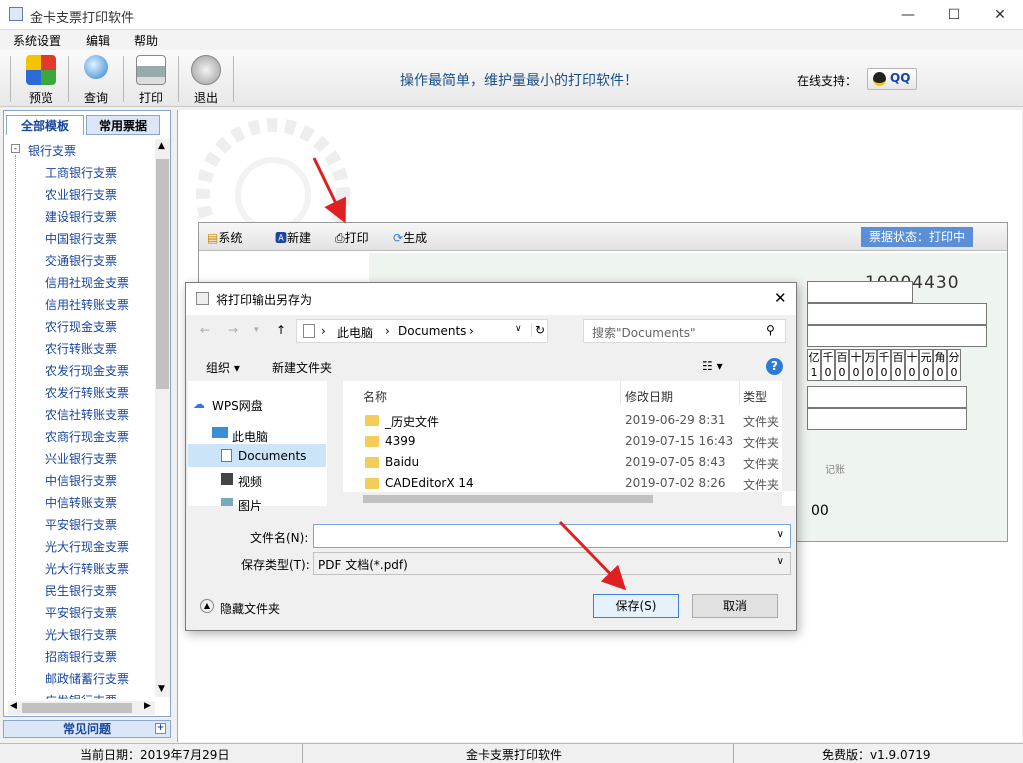  What do you see at coordinates (876, 755) in the screenshot?
I see `status-version: 免费版：v1.9.0719` at bounding box center [876, 755].